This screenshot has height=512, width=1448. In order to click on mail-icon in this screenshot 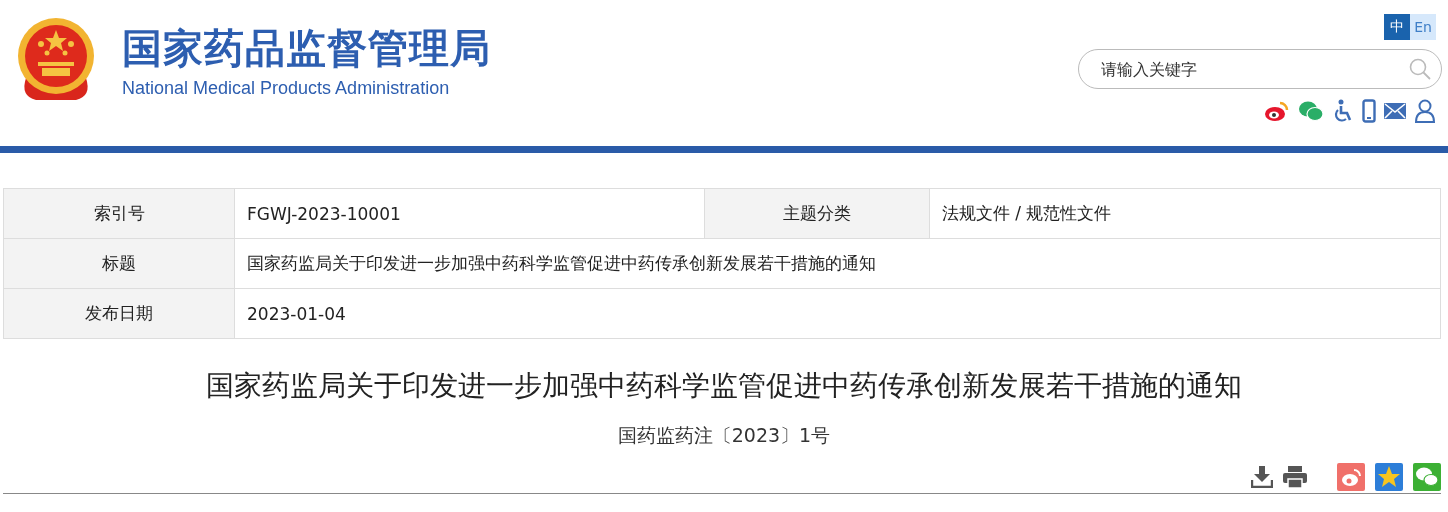, I will do `click(1395, 111)`.